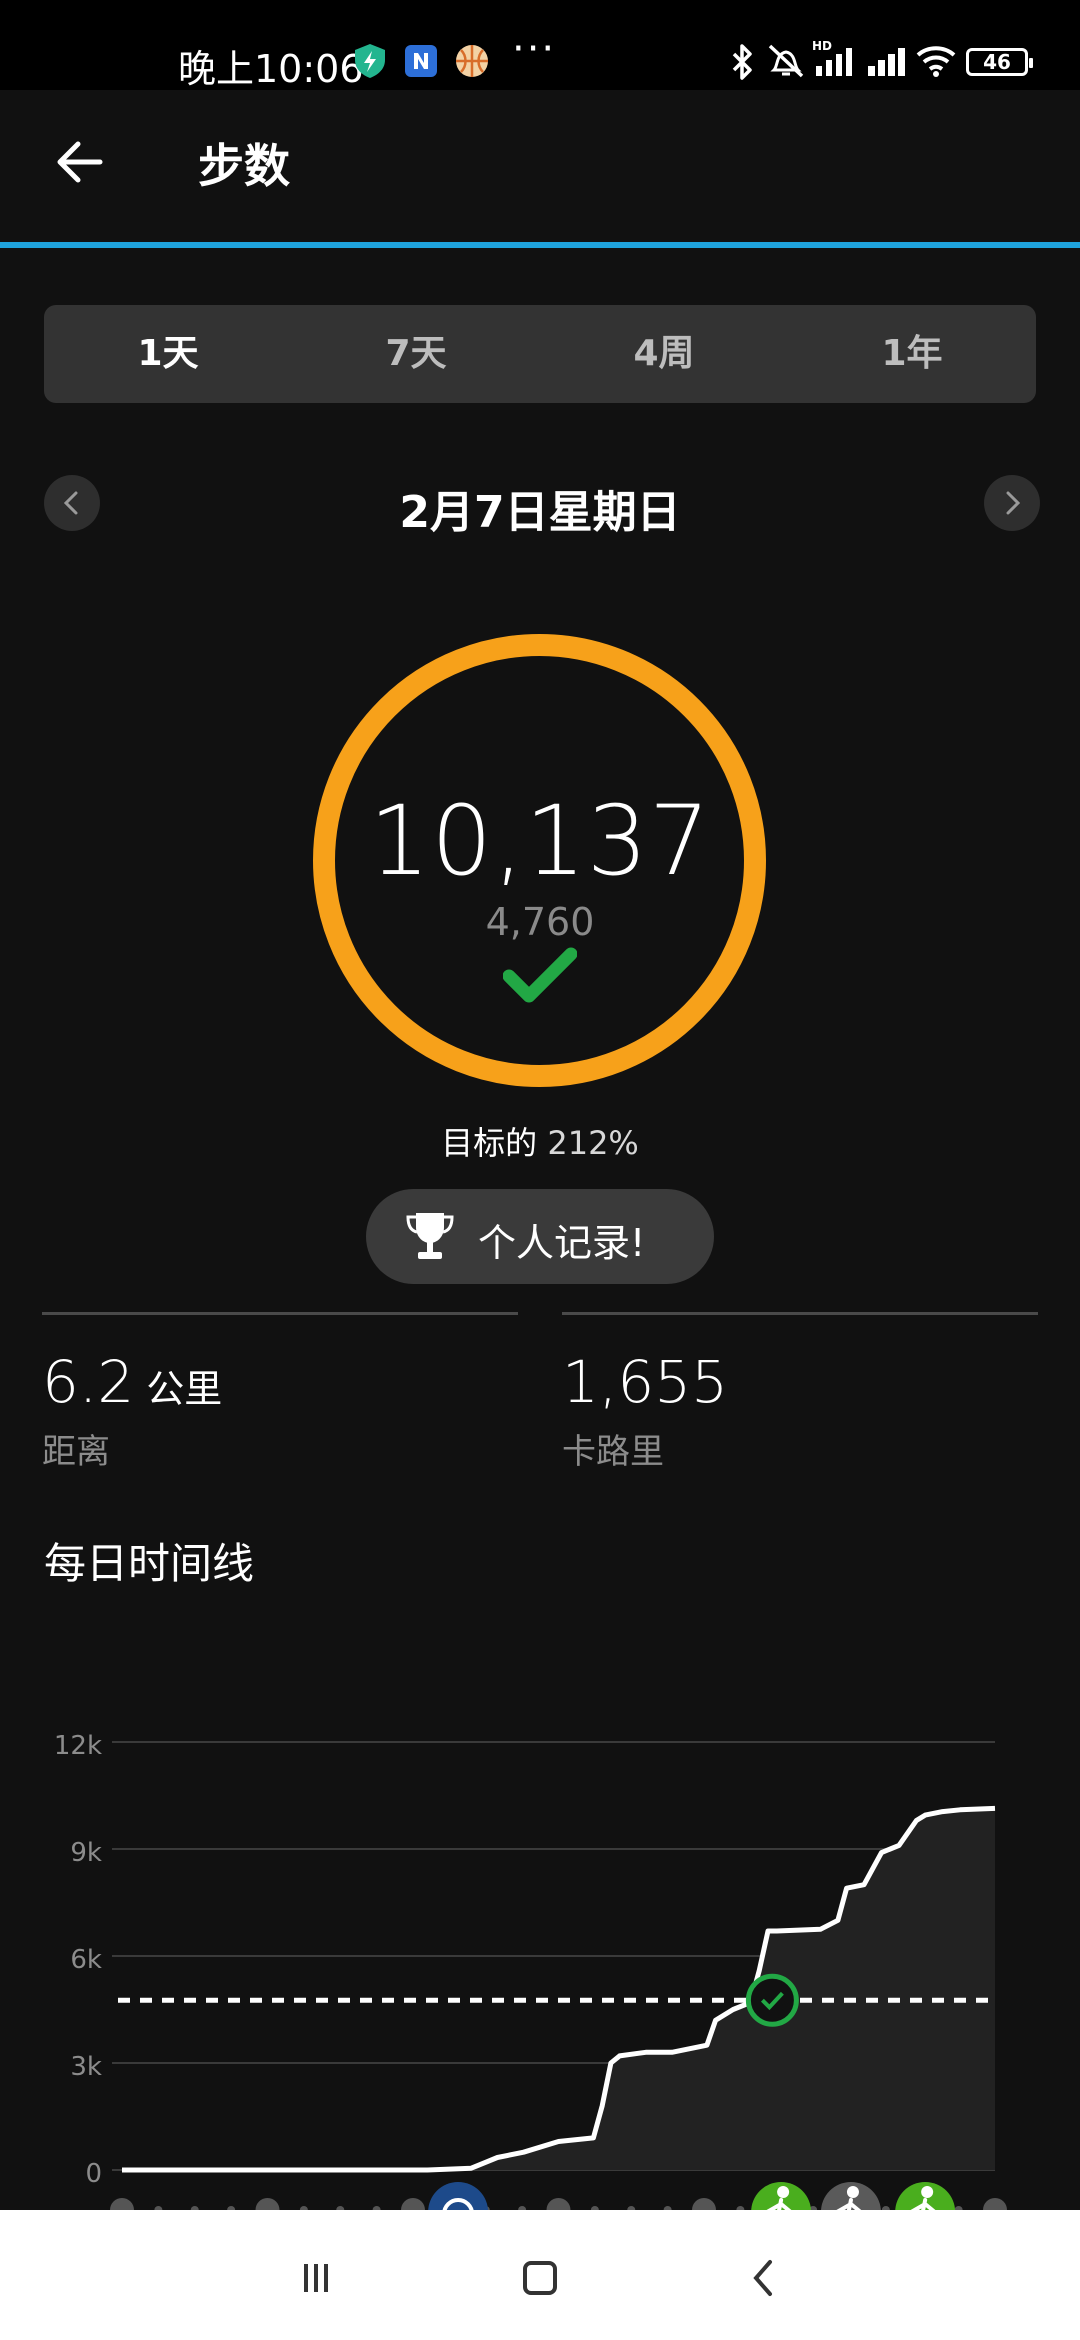  Describe the element at coordinates (78, 1746) in the screenshot. I see `chart-y-tick-label: 12k` at that location.